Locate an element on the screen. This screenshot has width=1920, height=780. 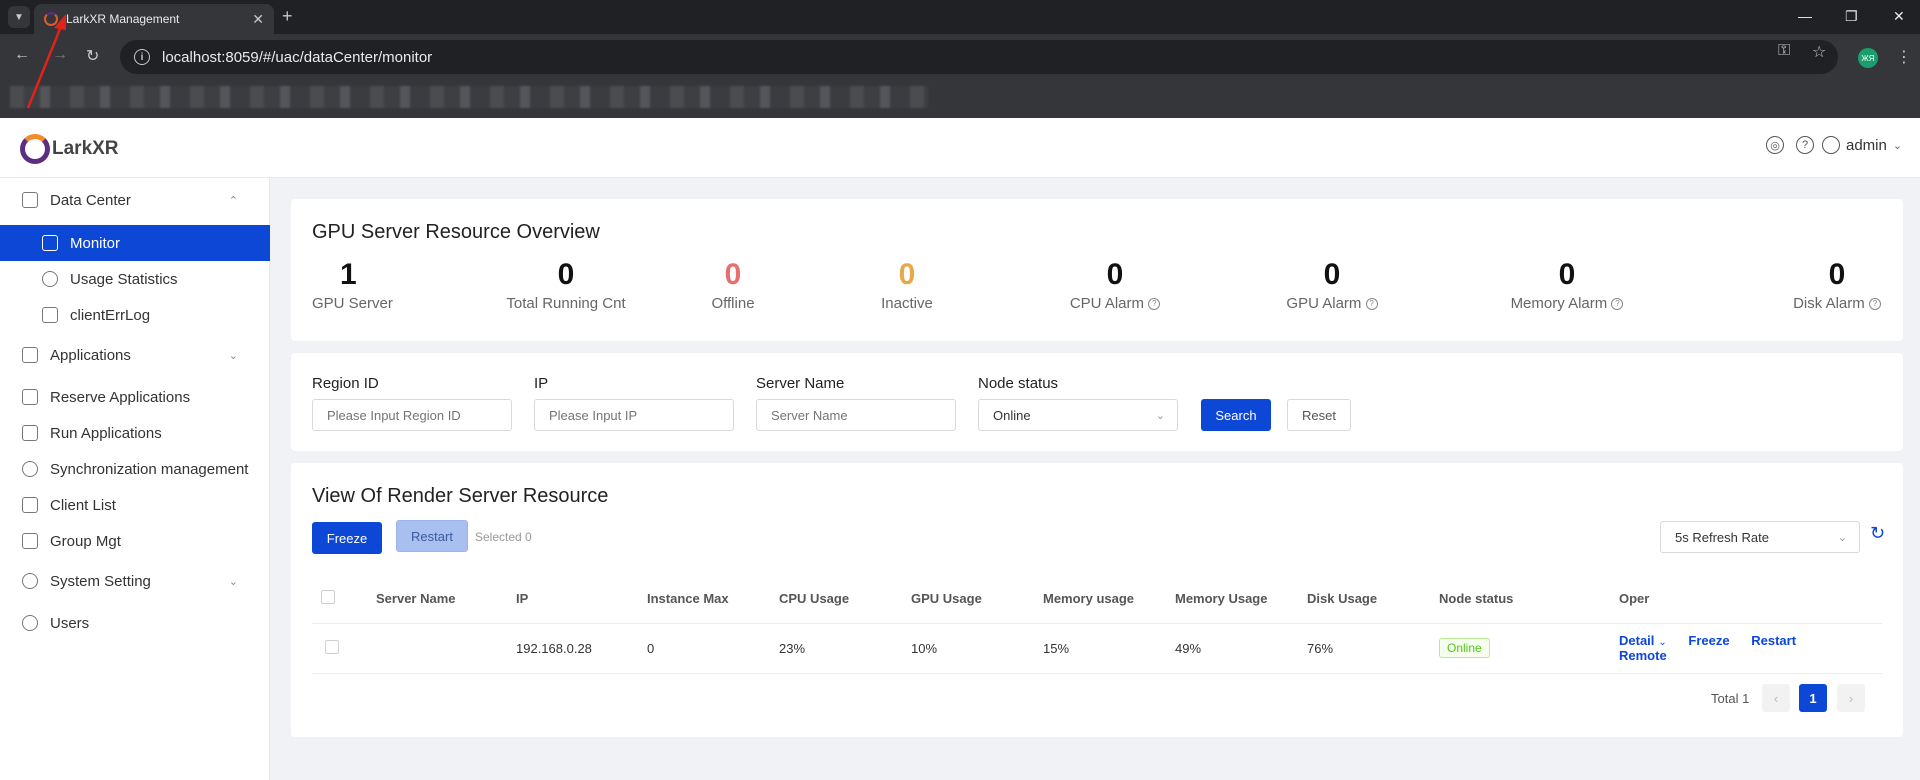
row-checkbox is located at coordinates (332, 646).